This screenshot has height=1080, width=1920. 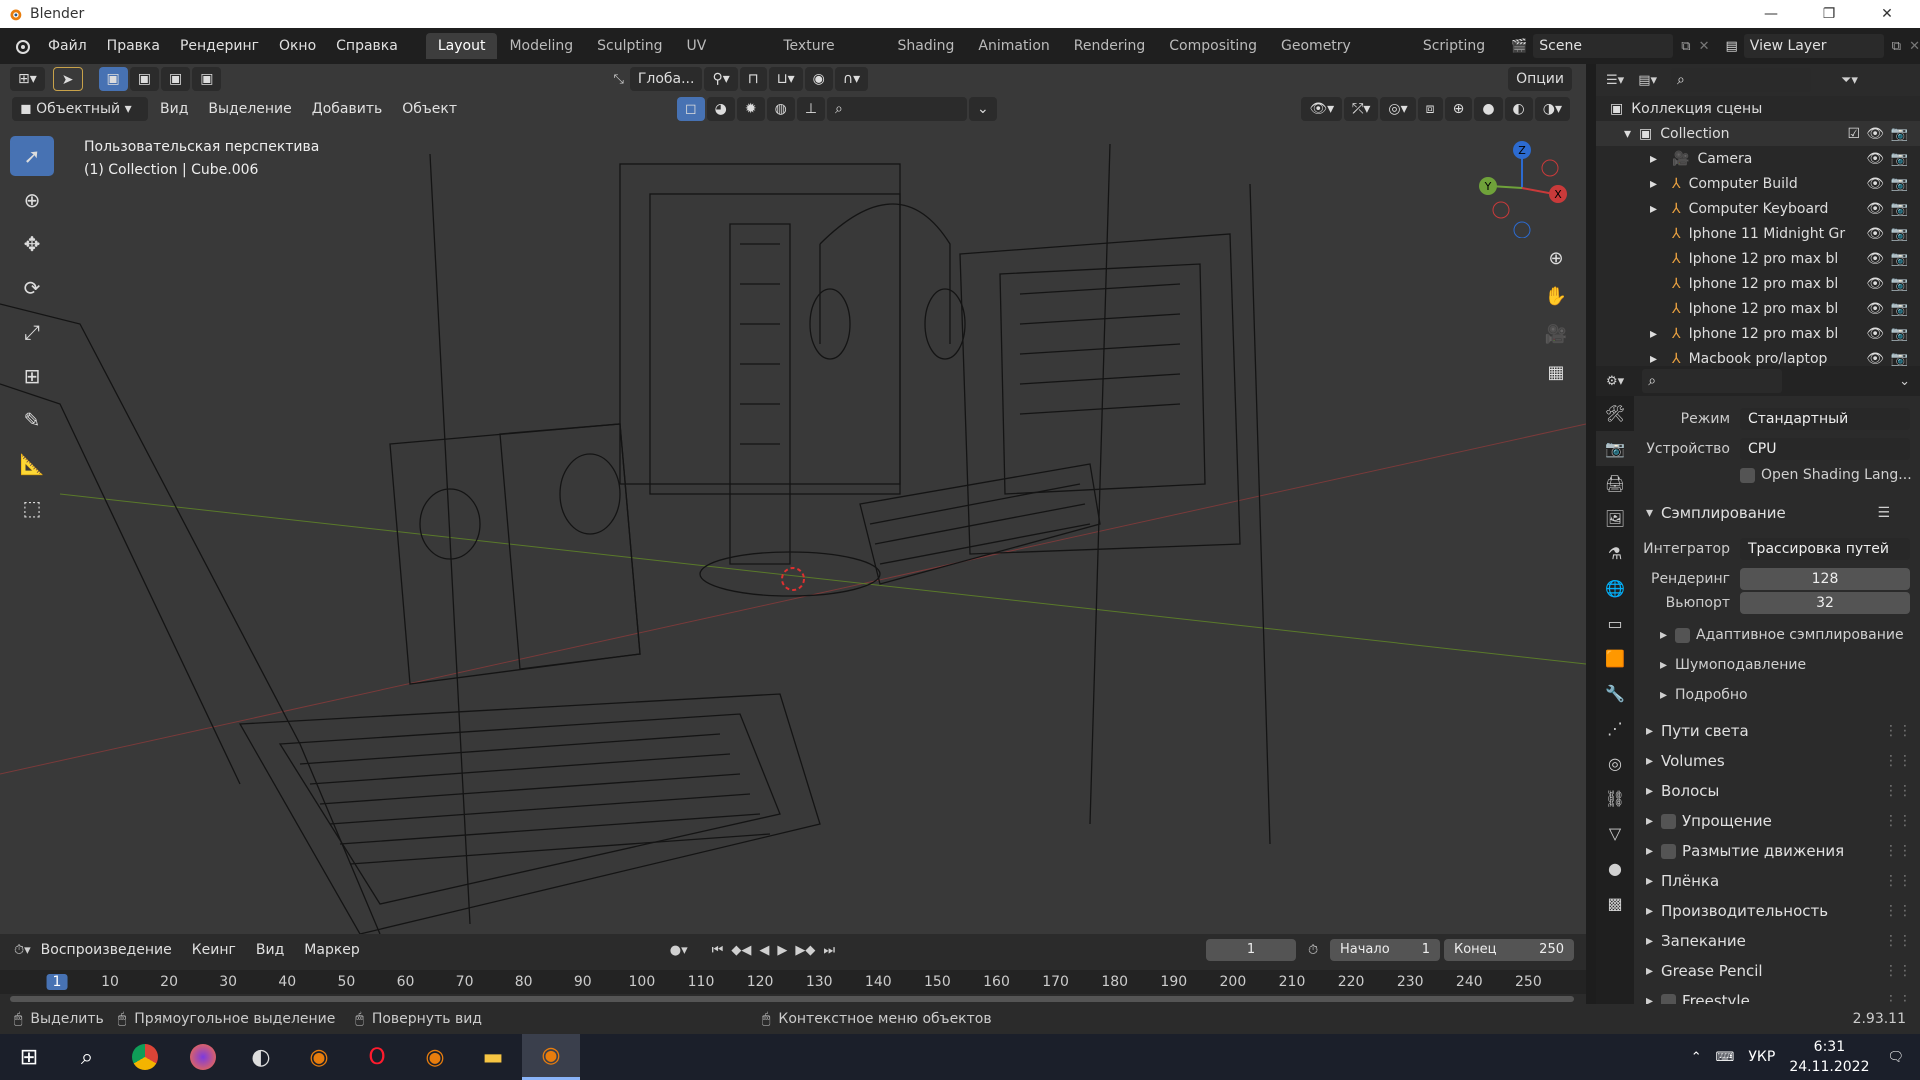 I want to click on timeline-menu-marker: Маркер, so click(x=332, y=950).